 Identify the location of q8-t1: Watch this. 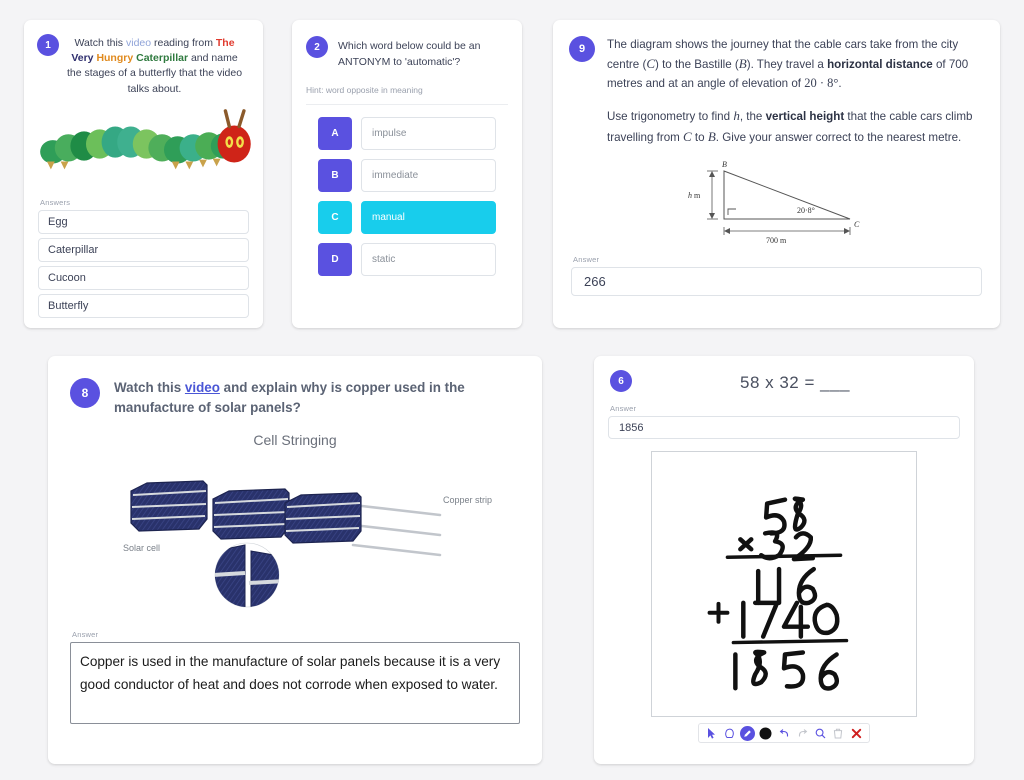
(149, 387).